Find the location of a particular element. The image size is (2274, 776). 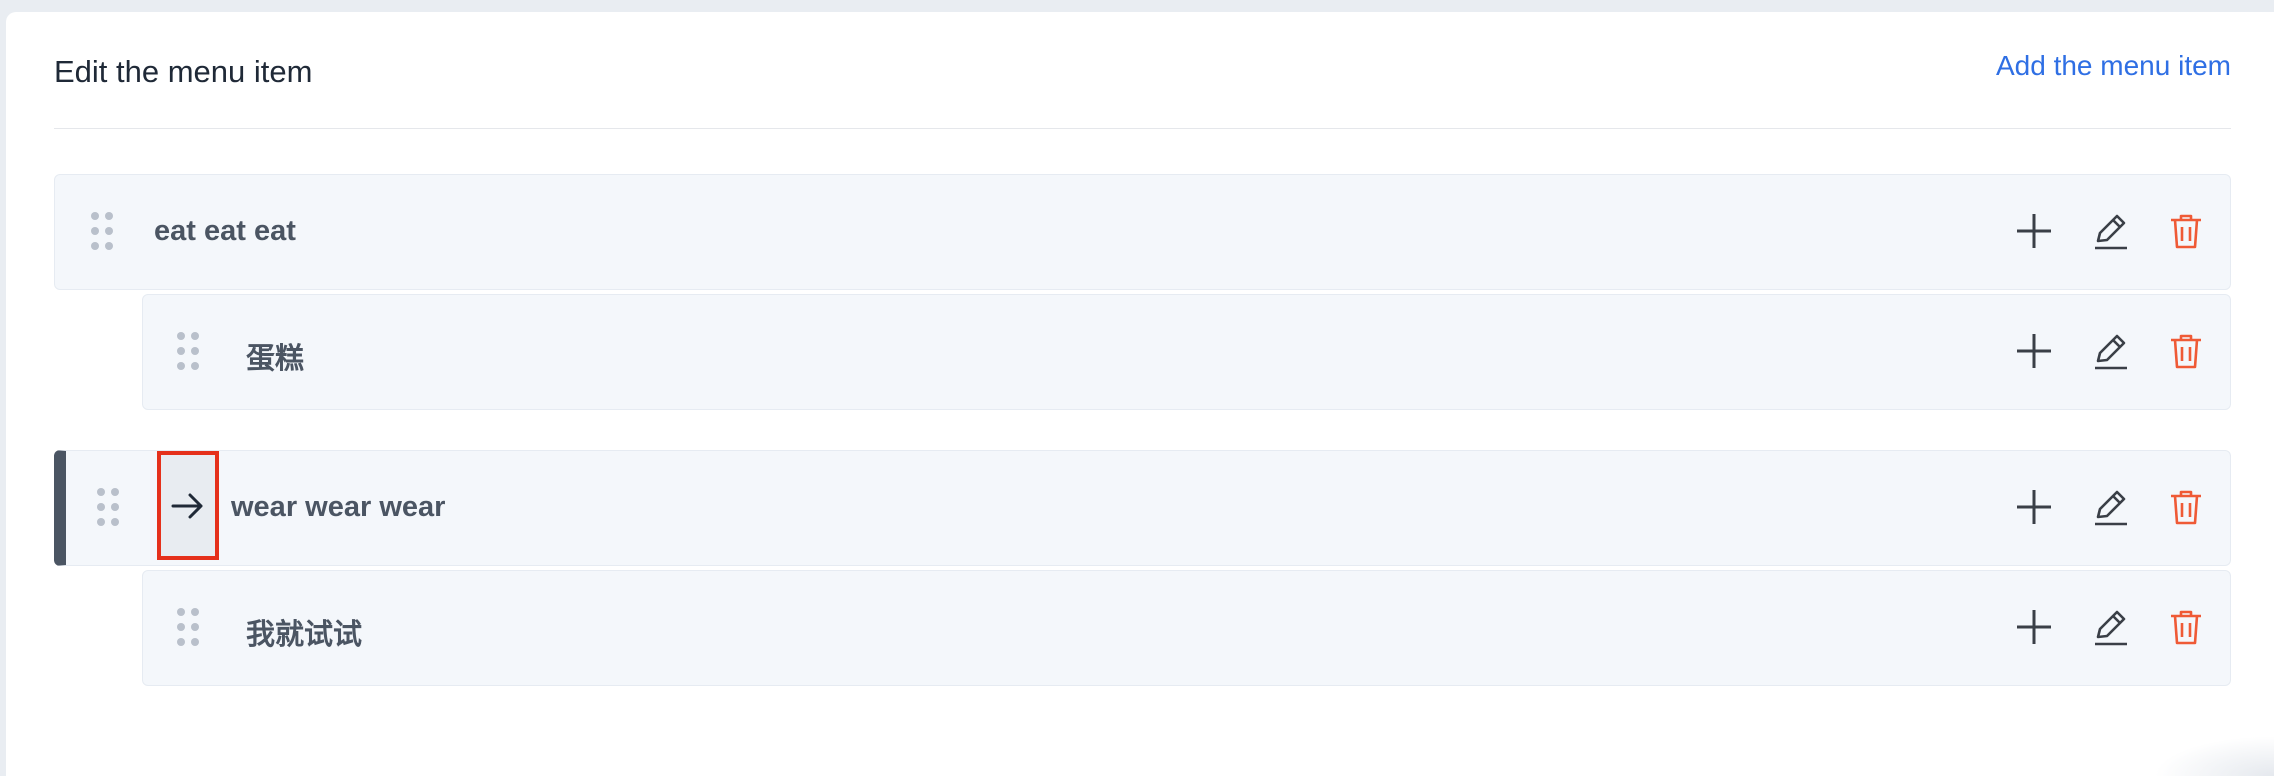

menu-item-label: eat eat eat is located at coordinates (225, 231).